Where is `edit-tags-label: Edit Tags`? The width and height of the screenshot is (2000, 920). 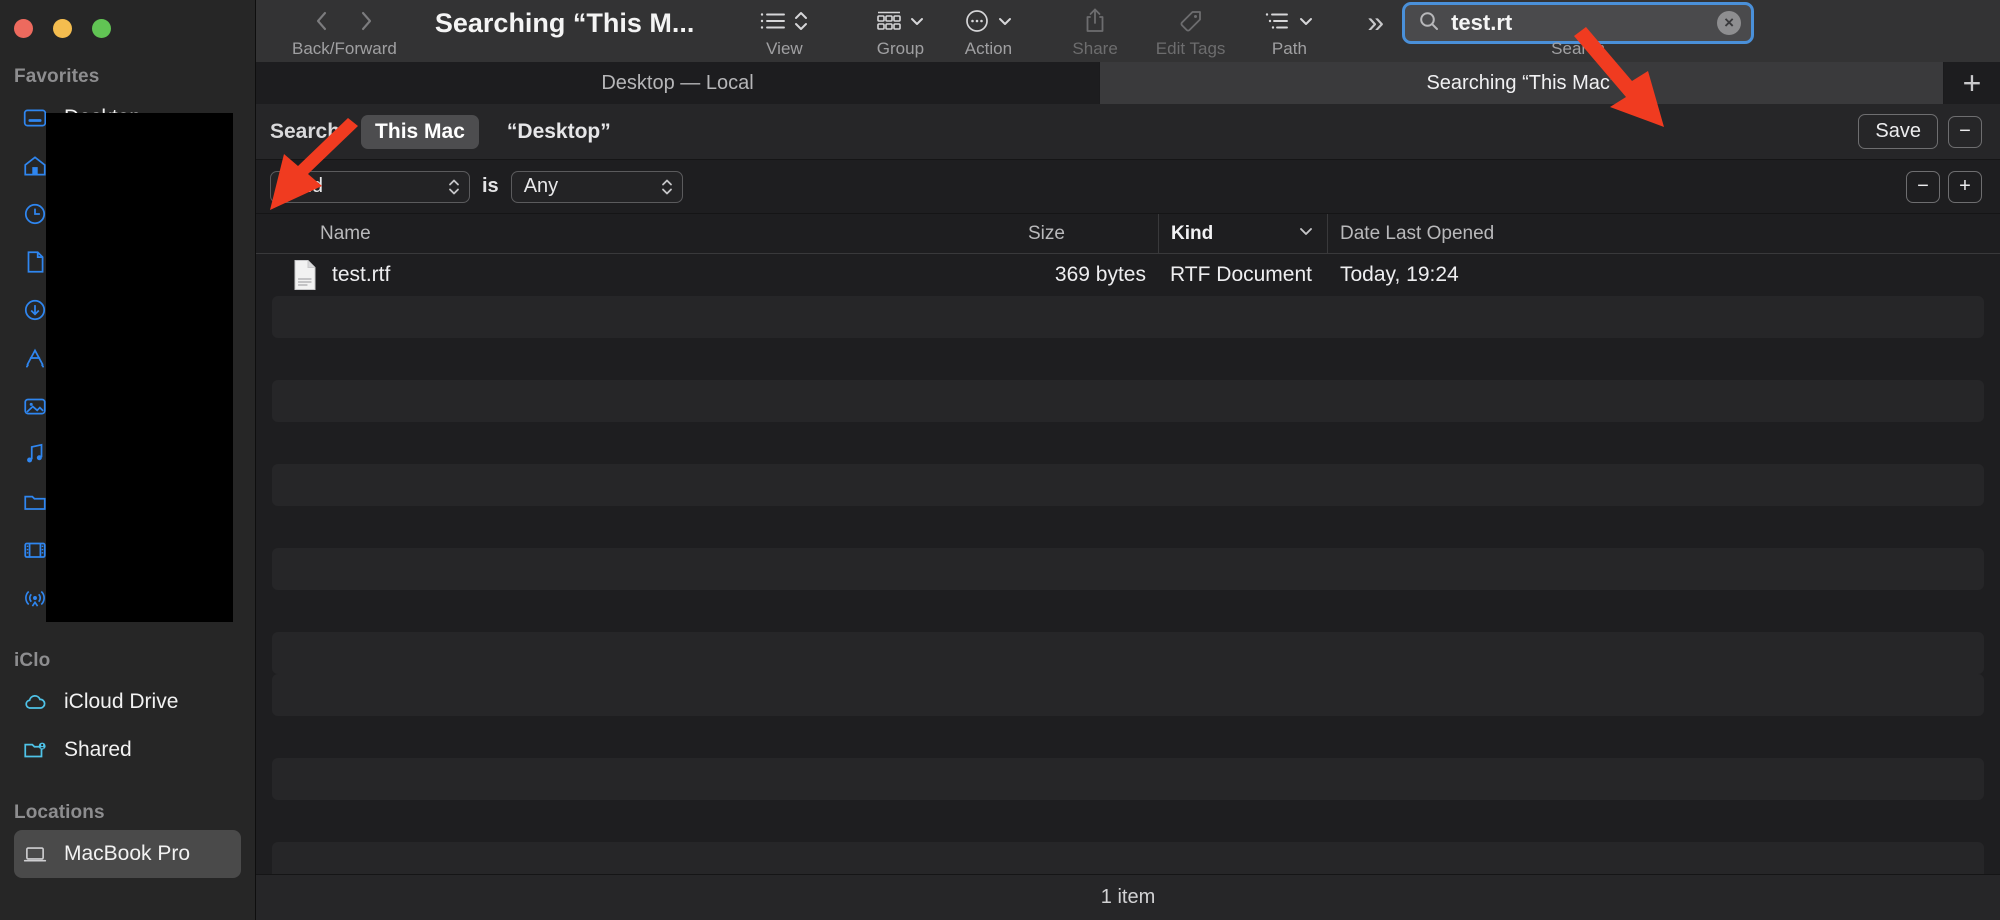
edit-tags-label: Edit Tags is located at coordinates (1190, 48).